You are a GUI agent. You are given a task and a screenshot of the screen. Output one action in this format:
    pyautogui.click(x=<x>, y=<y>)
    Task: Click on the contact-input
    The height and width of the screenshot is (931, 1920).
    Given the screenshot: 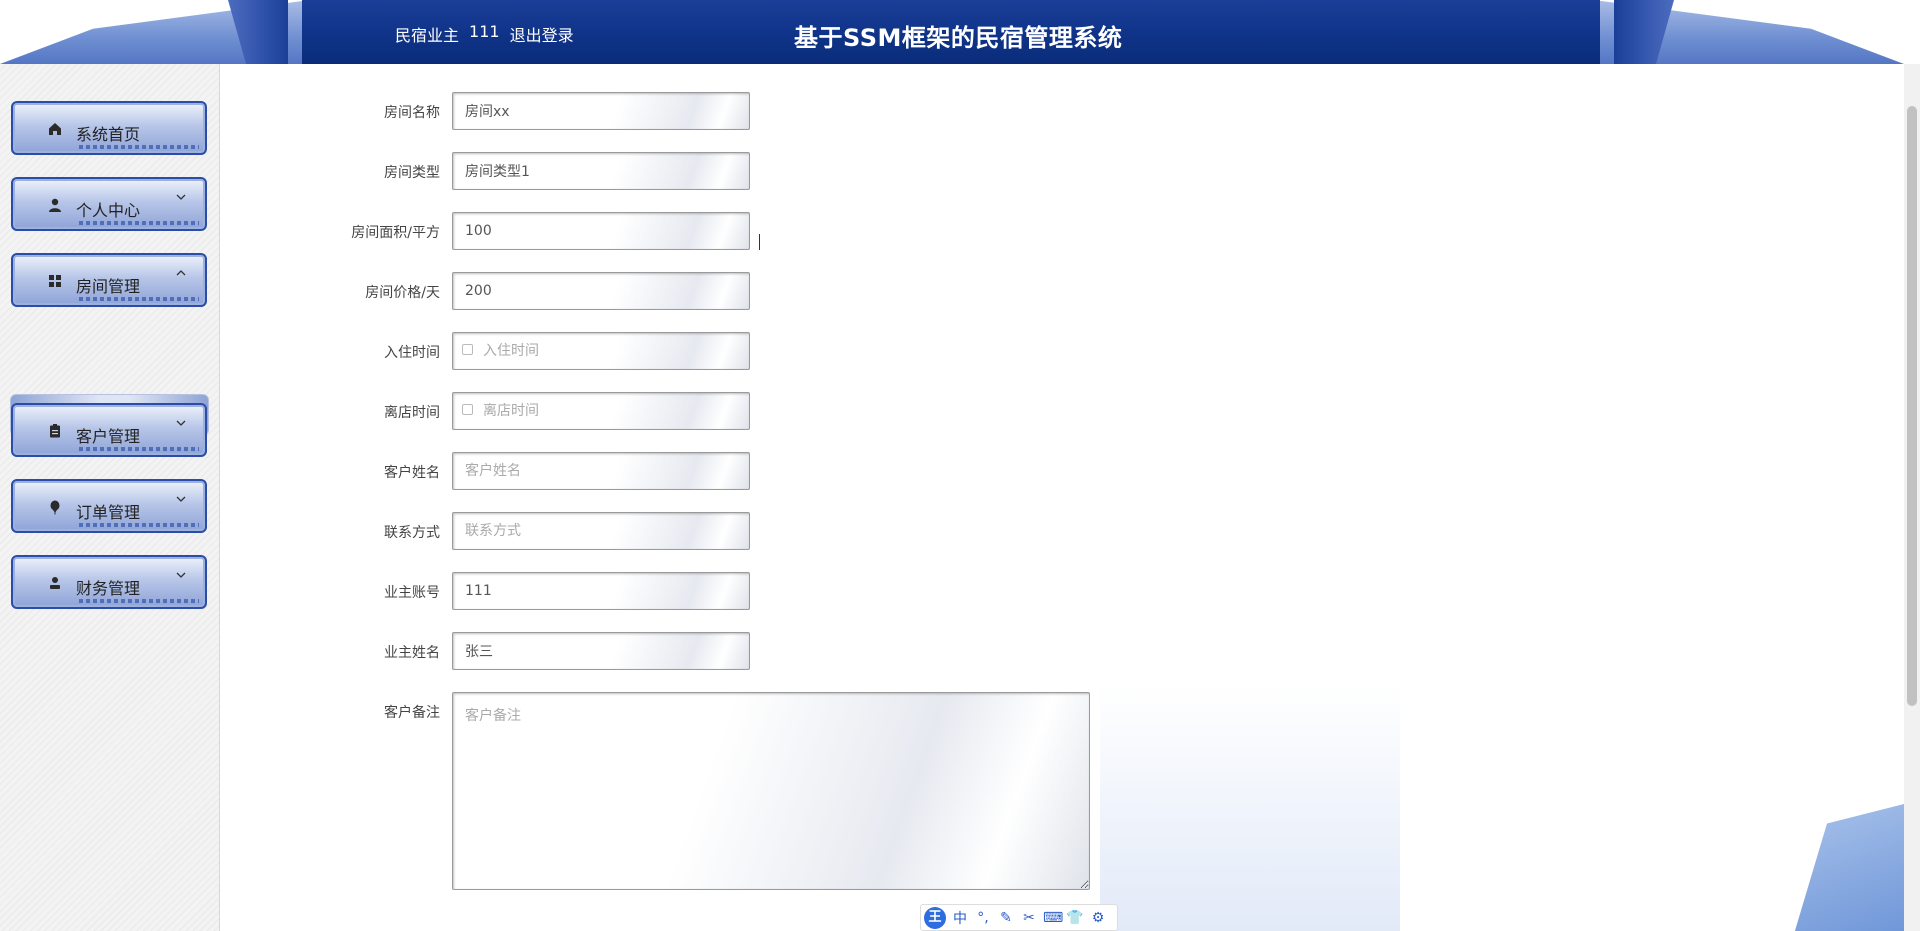 What is the action you would take?
    pyautogui.click(x=601, y=531)
    